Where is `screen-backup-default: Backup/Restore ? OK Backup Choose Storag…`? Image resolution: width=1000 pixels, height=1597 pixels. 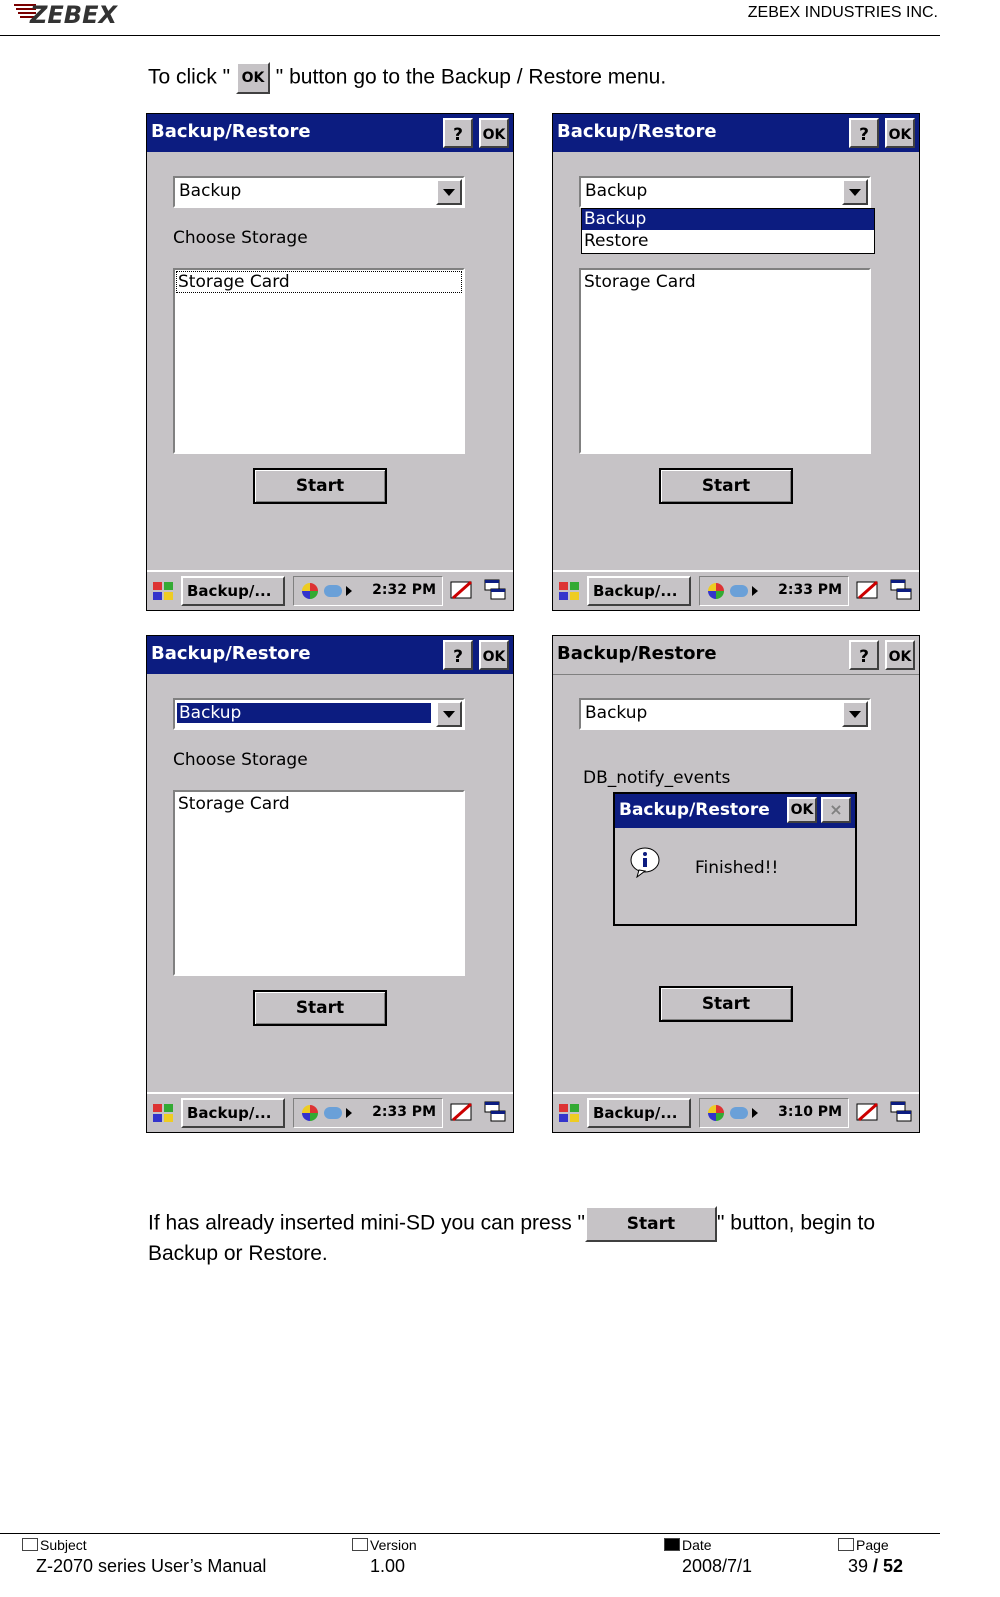
screen-backup-default: Backup/Restore ? OK Backup Choose Storag… is located at coordinates (330, 362).